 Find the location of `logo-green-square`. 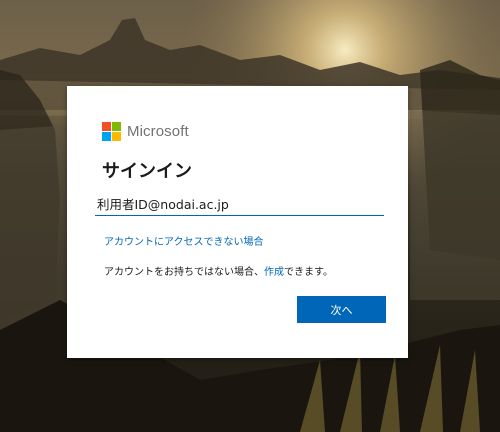

logo-green-square is located at coordinates (116, 126).